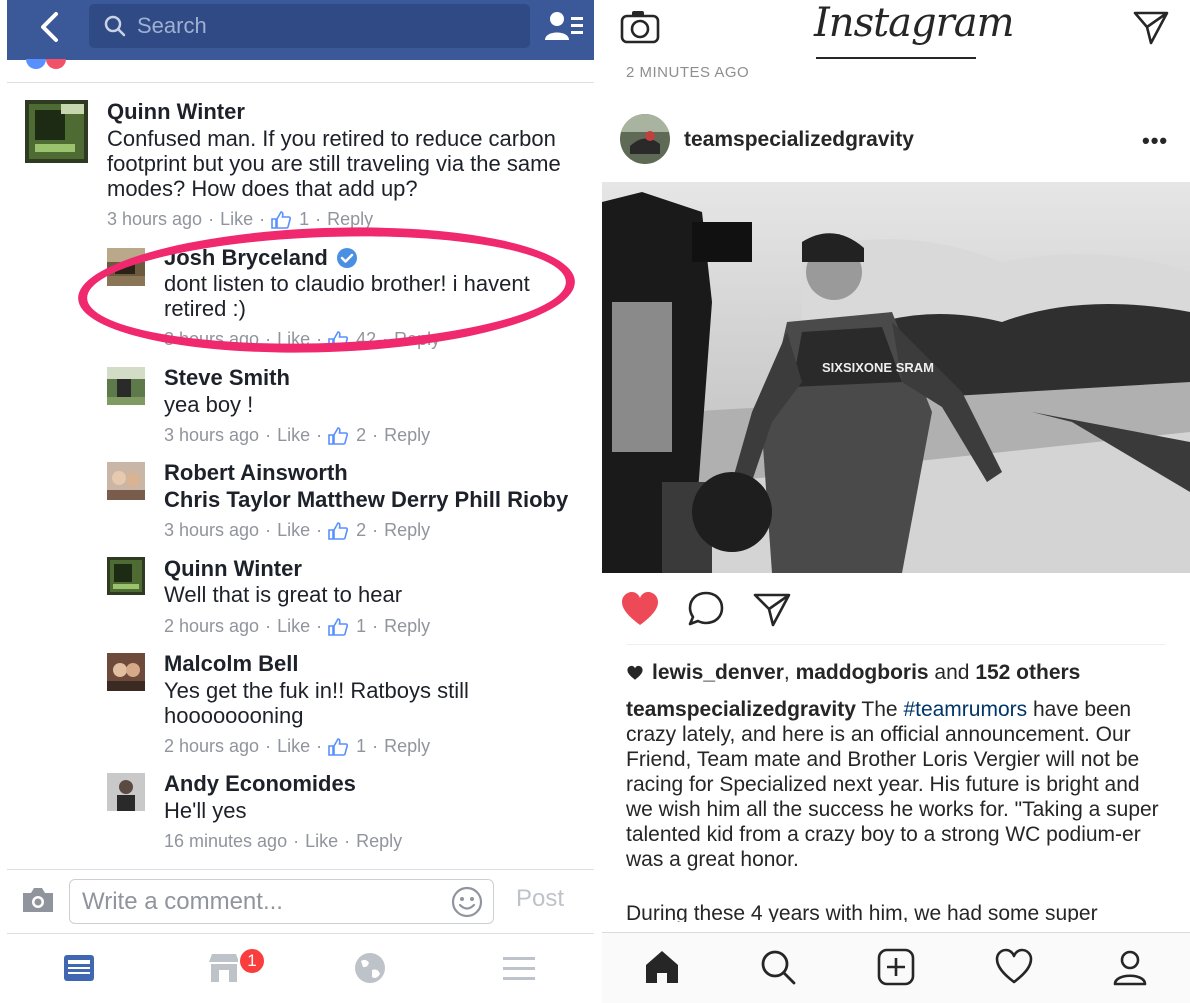 The image size is (1190, 1003). What do you see at coordinates (914, 23) in the screenshot?
I see `instagram-logo: Instagram` at bounding box center [914, 23].